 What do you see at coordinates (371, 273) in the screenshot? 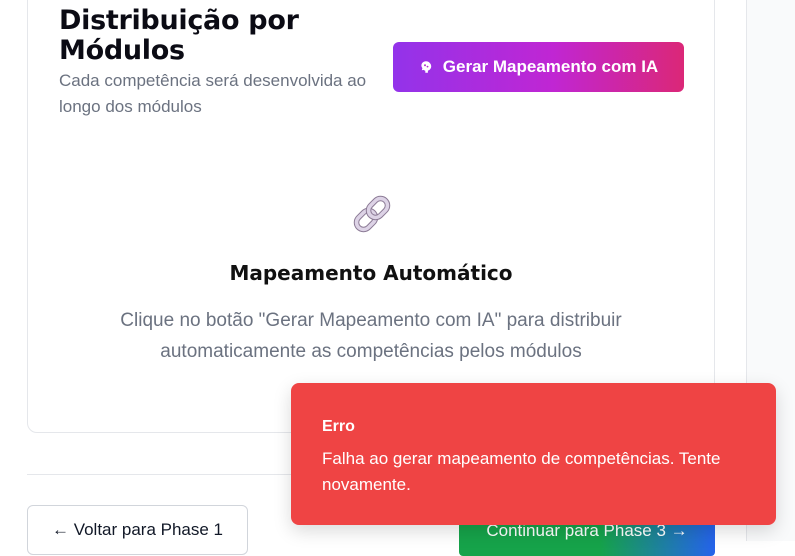
I see `empty-state-title: Mapeamento Automático` at bounding box center [371, 273].